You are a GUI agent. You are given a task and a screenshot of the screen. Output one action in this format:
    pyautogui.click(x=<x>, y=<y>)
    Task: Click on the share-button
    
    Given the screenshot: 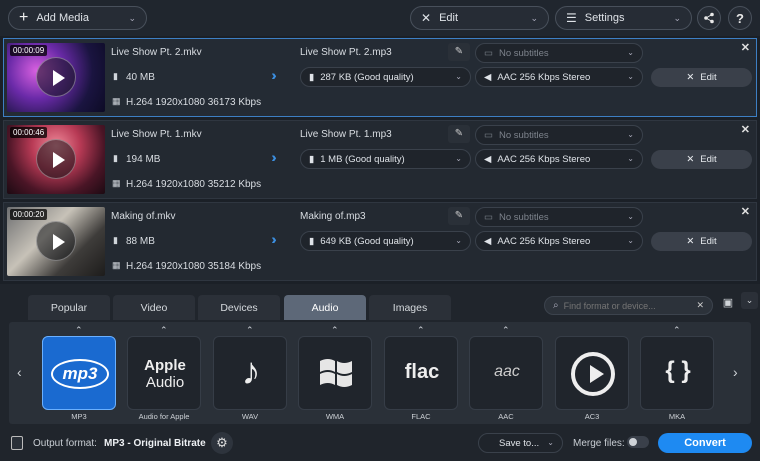 What is the action you would take?
    pyautogui.click(x=709, y=18)
    